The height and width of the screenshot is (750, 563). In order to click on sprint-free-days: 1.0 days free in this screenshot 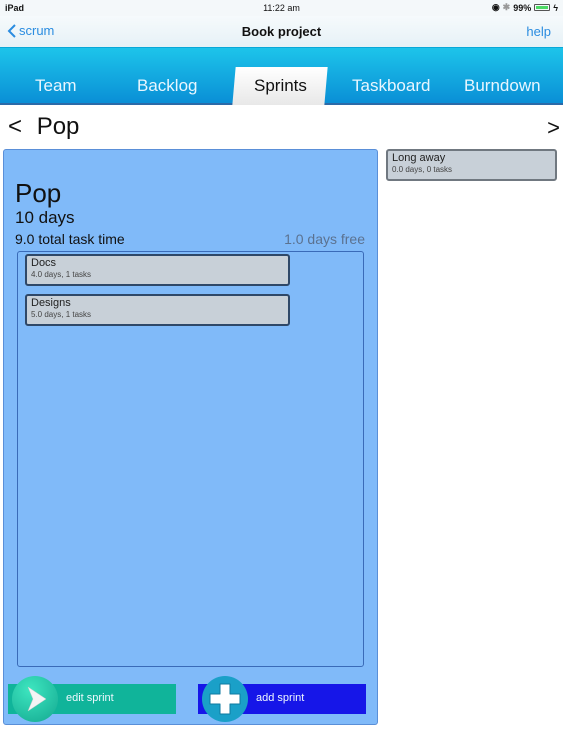, I will do `click(324, 239)`.